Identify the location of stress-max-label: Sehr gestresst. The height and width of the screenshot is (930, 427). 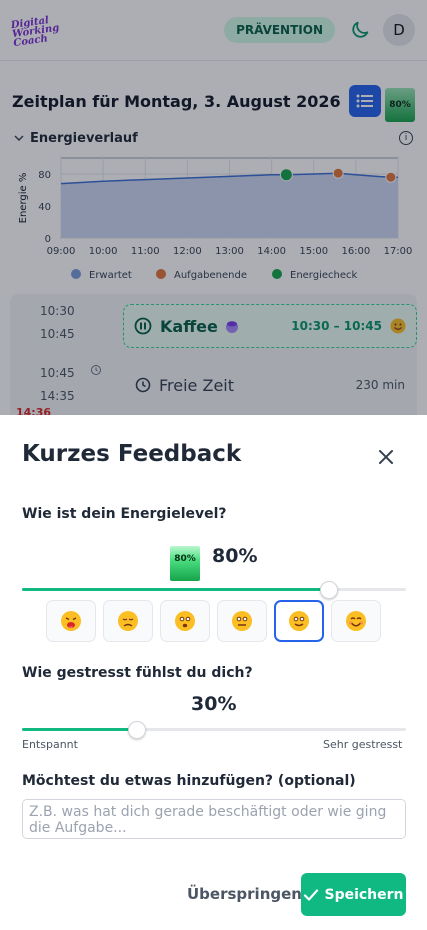
(363, 744).